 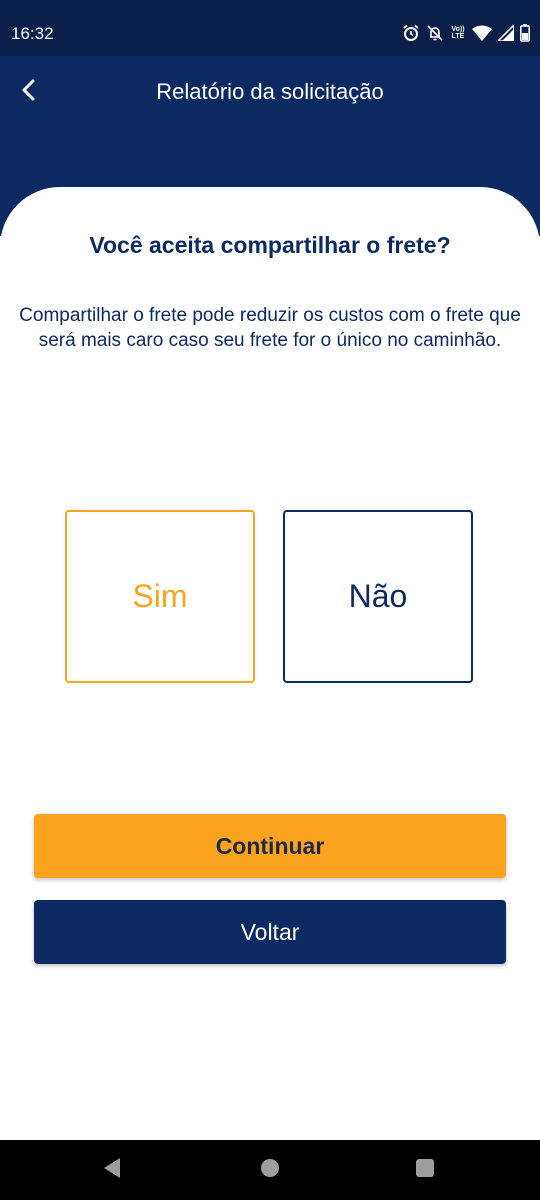 I want to click on status-icons: Vo)) LTE, so click(x=466, y=33).